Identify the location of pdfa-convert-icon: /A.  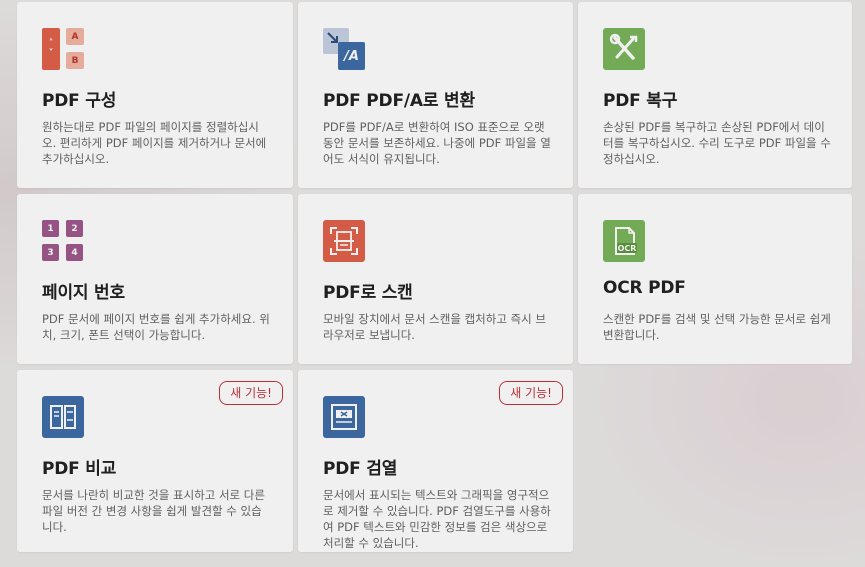
(344, 49).